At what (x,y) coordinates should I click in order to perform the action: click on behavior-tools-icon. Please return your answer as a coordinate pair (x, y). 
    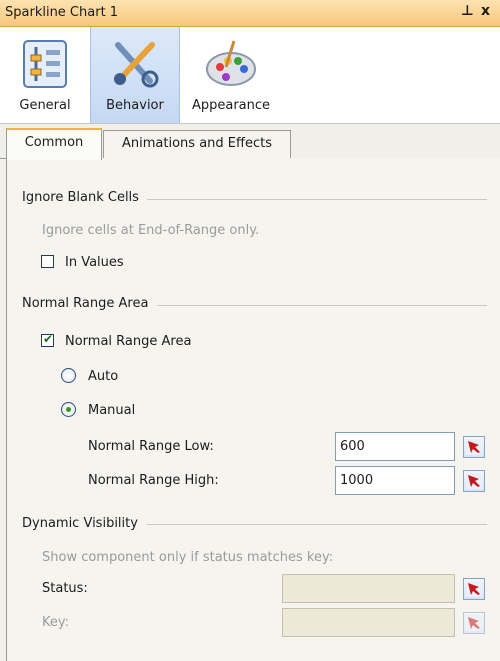
    Looking at the image, I should click on (136, 65).